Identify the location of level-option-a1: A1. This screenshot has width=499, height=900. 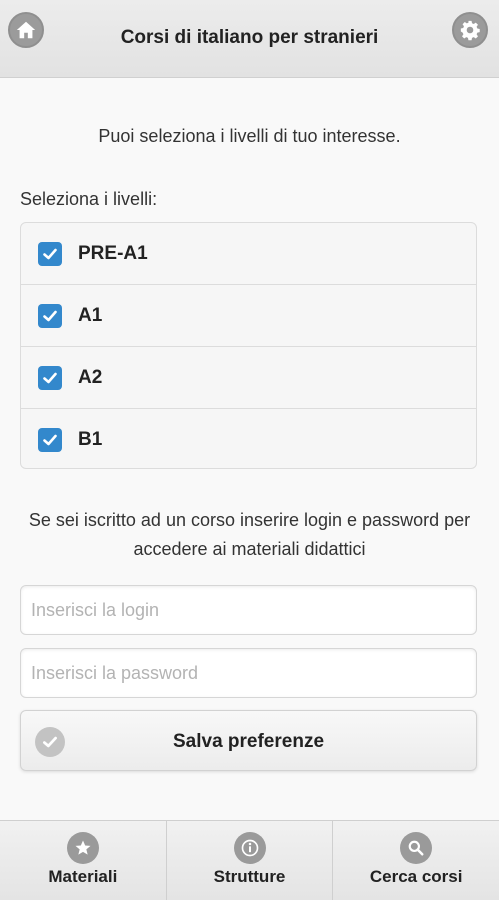
(248, 316).